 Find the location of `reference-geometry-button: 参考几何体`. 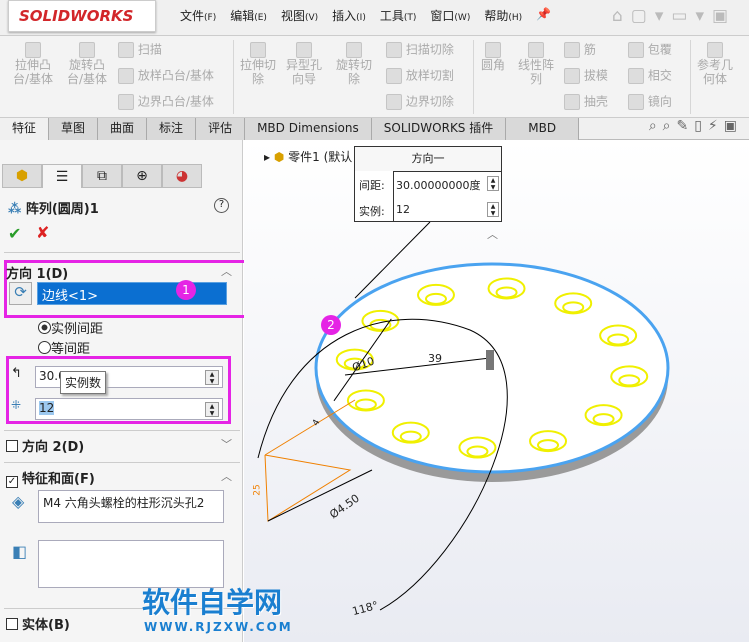

reference-geometry-button: 参考几何体 is located at coordinates (715, 64).